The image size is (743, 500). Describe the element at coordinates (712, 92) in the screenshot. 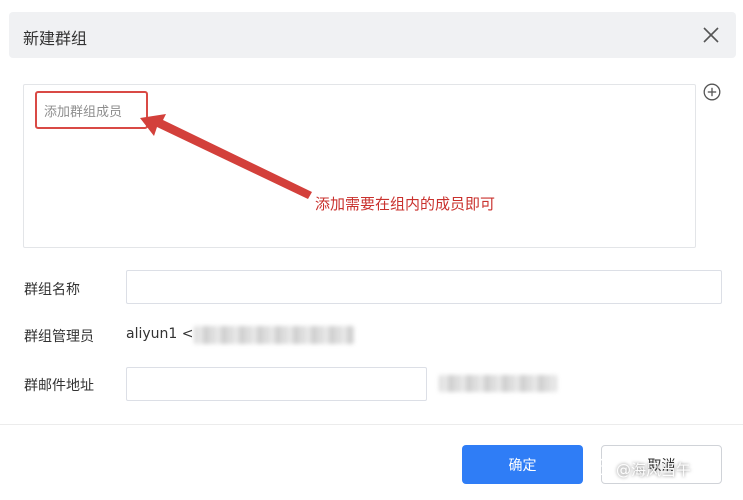

I see `add-circle-icon` at that location.